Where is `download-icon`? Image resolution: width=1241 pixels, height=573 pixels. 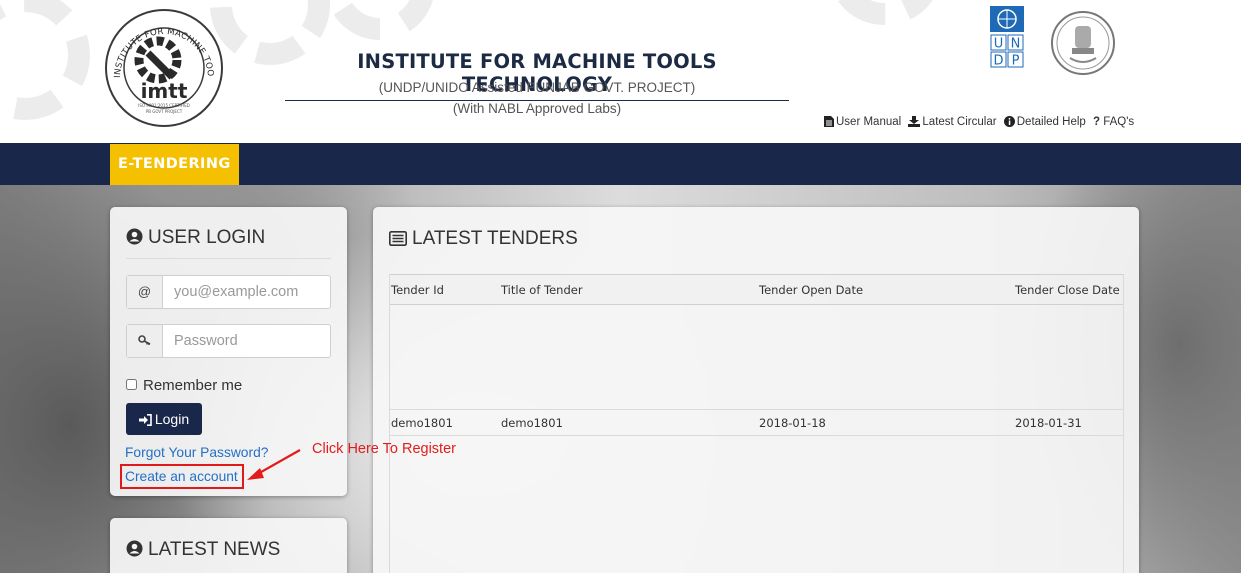
download-icon is located at coordinates (914, 121).